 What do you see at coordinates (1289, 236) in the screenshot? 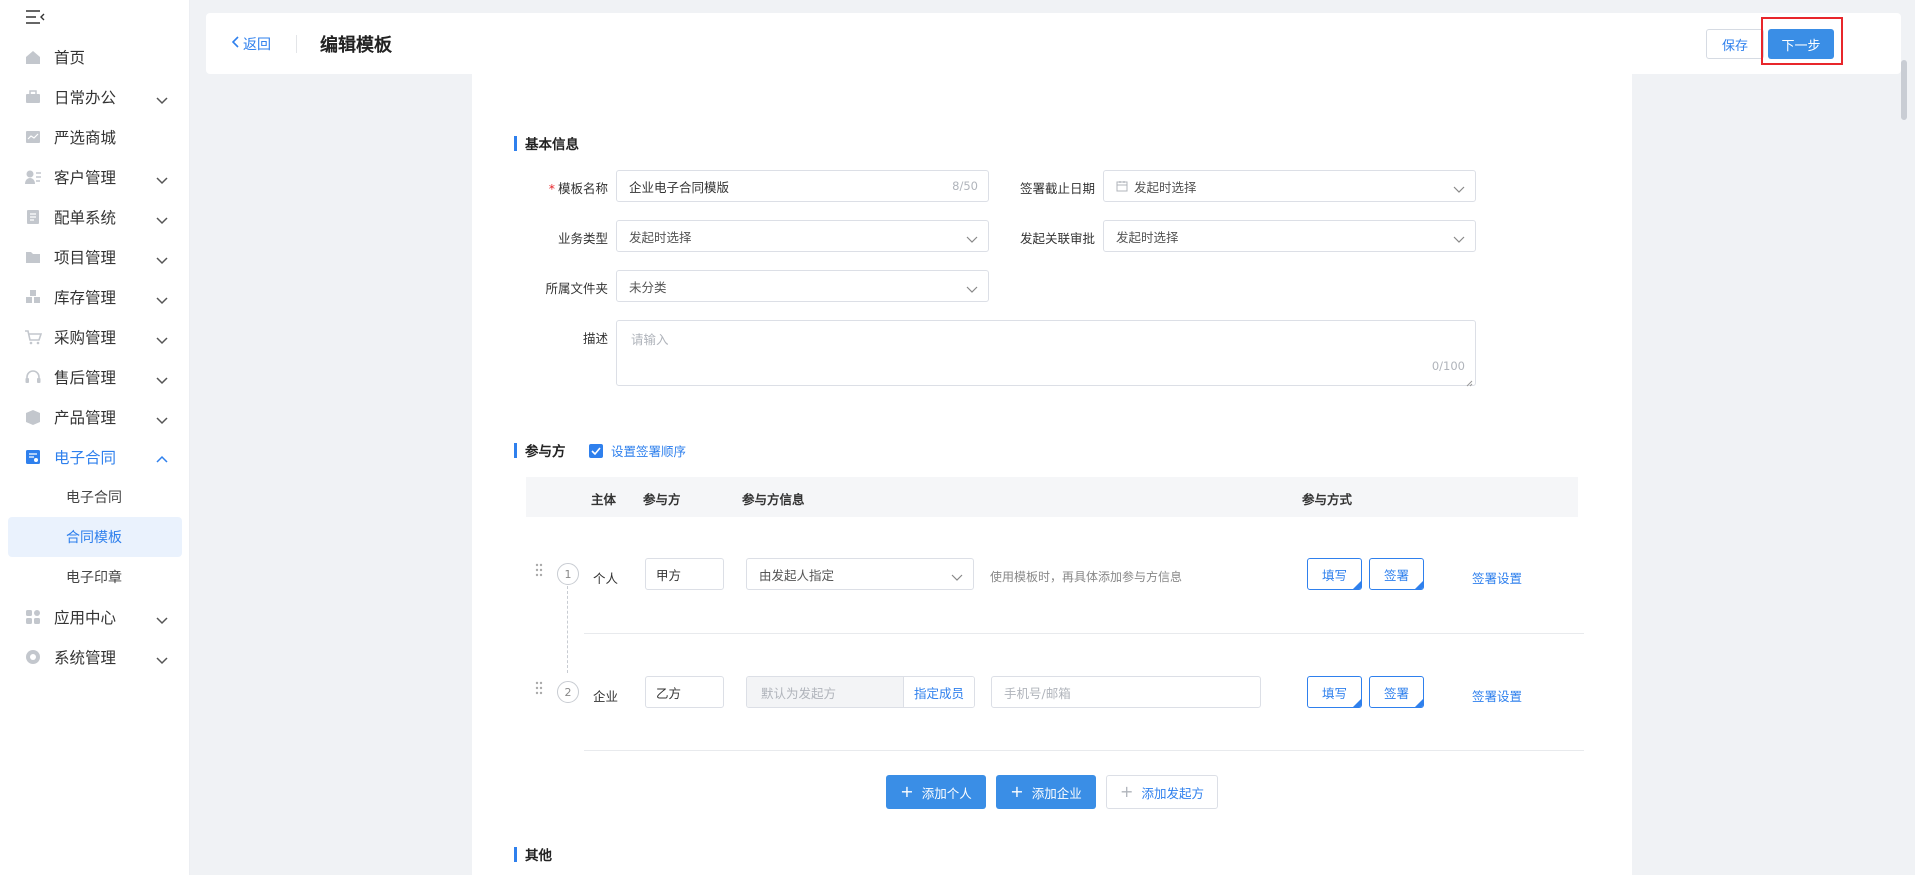
I see `related-approval-select: 发起时选择` at bounding box center [1289, 236].